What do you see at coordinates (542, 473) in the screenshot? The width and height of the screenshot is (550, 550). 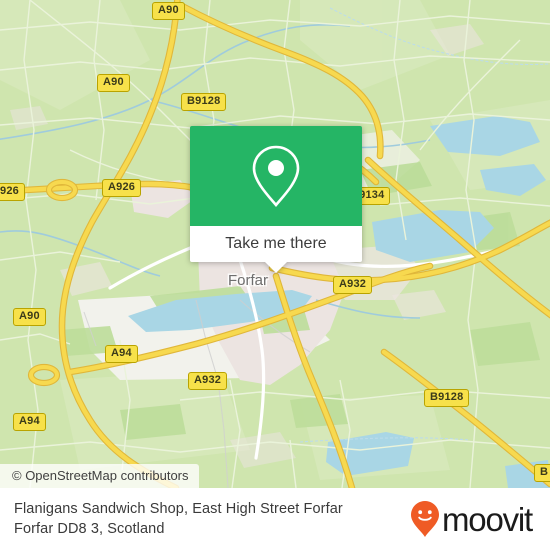 I see `road-shield: B` at bounding box center [542, 473].